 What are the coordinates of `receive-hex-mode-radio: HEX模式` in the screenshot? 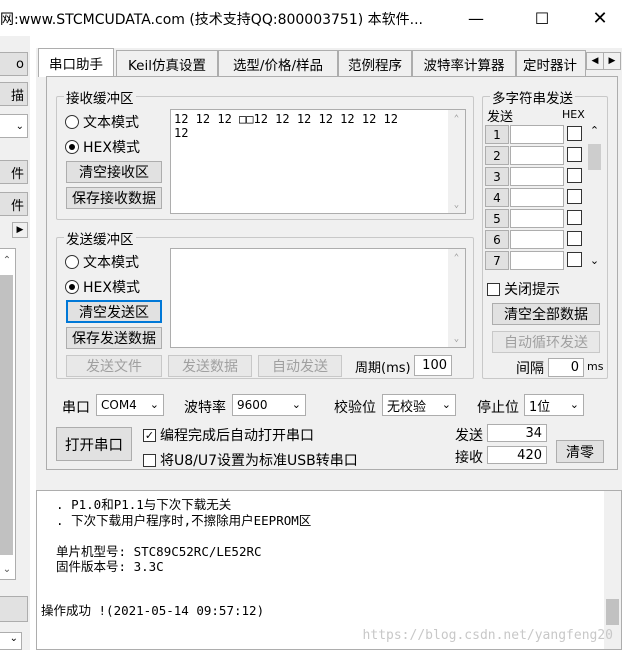 It's located at (102, 147).